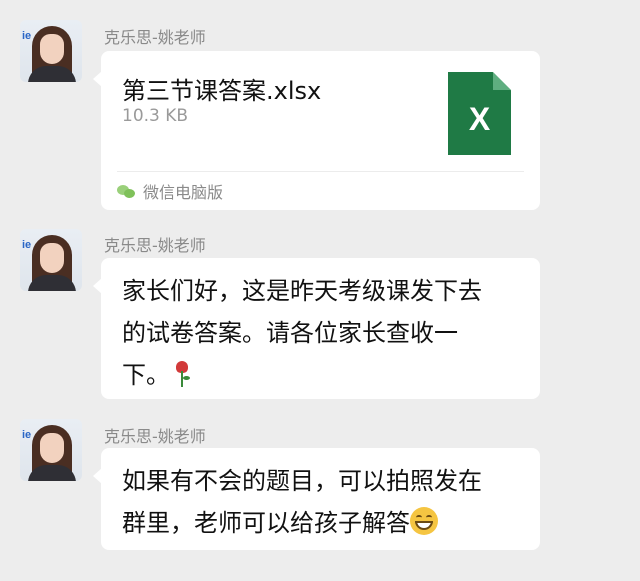 The width and height of the screenshot is (640, 581). What do you see at coordinates (290, 333) in the screenshot?
I see `message-line: 的试卷答案。请各位家长查收一` at bounding box center [290, 333].